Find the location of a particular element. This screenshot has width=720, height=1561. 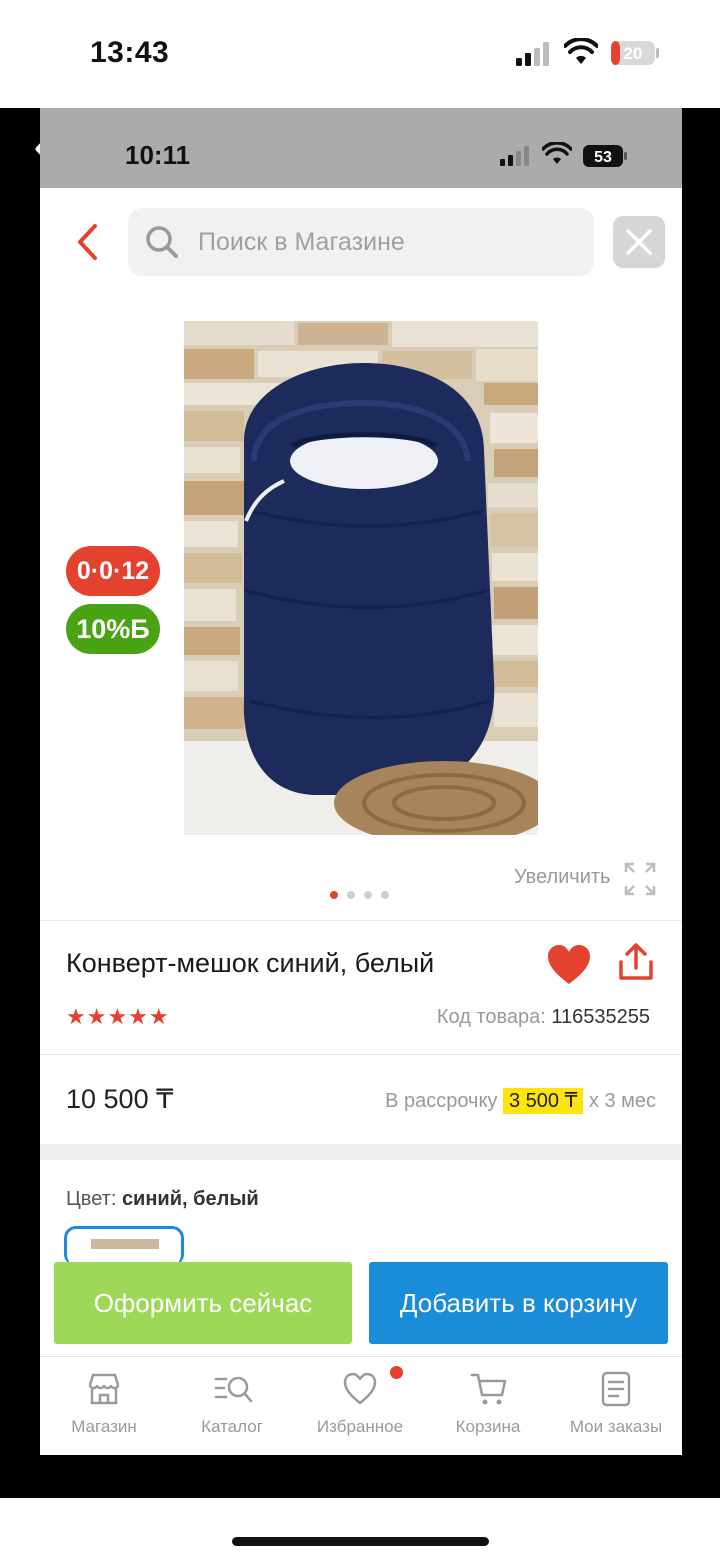

installment-suffix: х 3 мес is located at coordinates (622, 1101).